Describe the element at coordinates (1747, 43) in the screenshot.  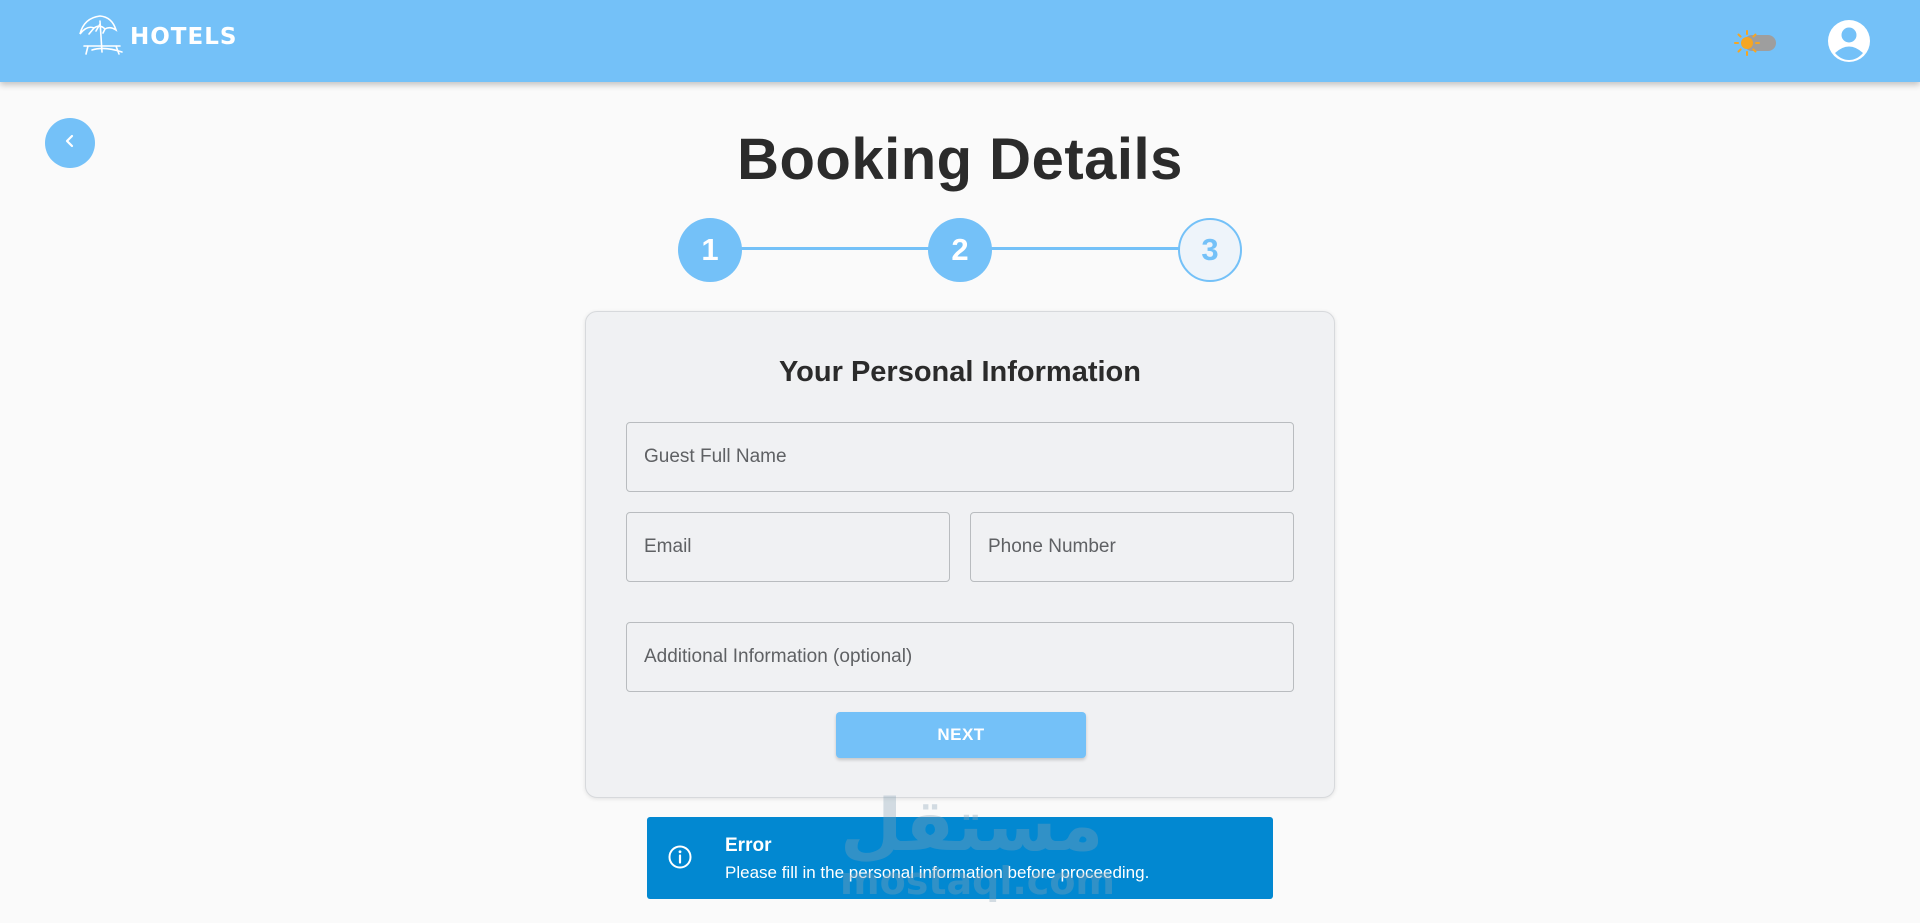
I see `sun-icon` at that location.